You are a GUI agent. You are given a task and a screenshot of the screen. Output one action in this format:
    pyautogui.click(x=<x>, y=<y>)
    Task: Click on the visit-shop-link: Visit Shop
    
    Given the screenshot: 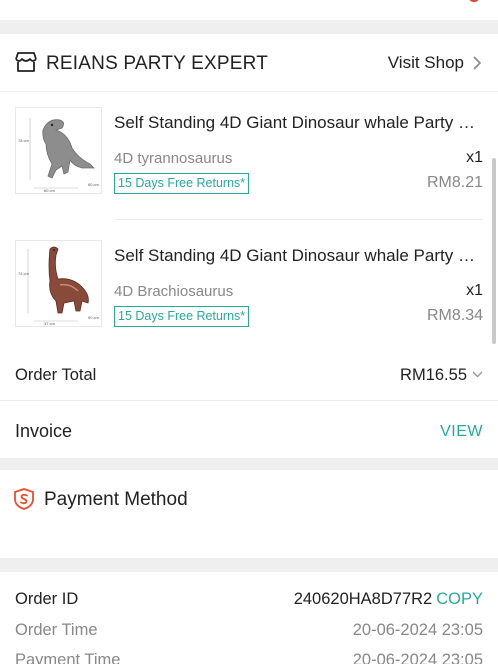 What is the action you would take?
    pyautogui.click(x=426, y=63)
    